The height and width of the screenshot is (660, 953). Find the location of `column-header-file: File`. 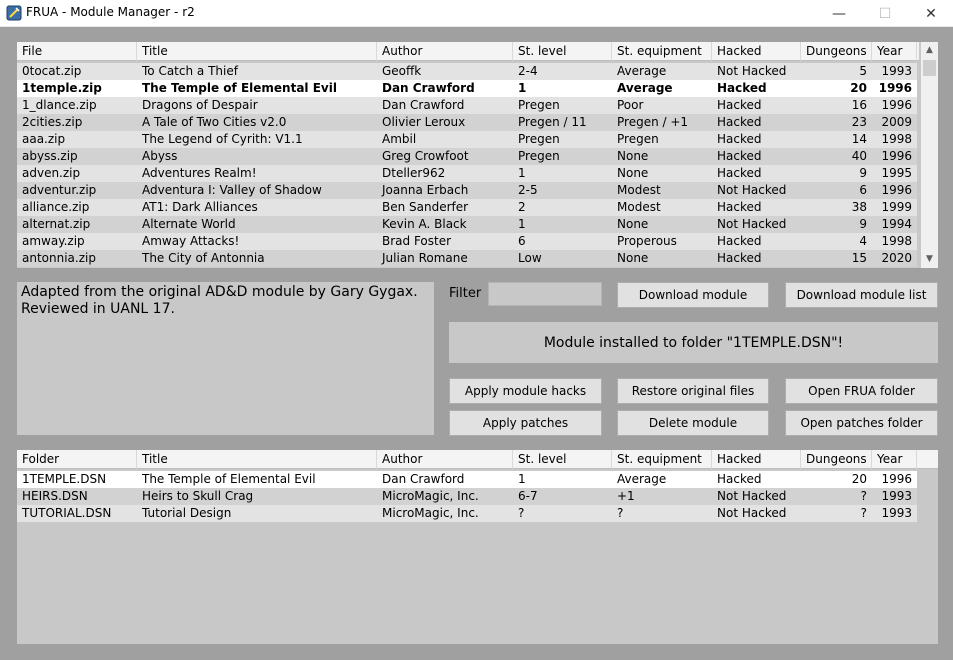

column-header-file: File is located at coordinates (77, 51).